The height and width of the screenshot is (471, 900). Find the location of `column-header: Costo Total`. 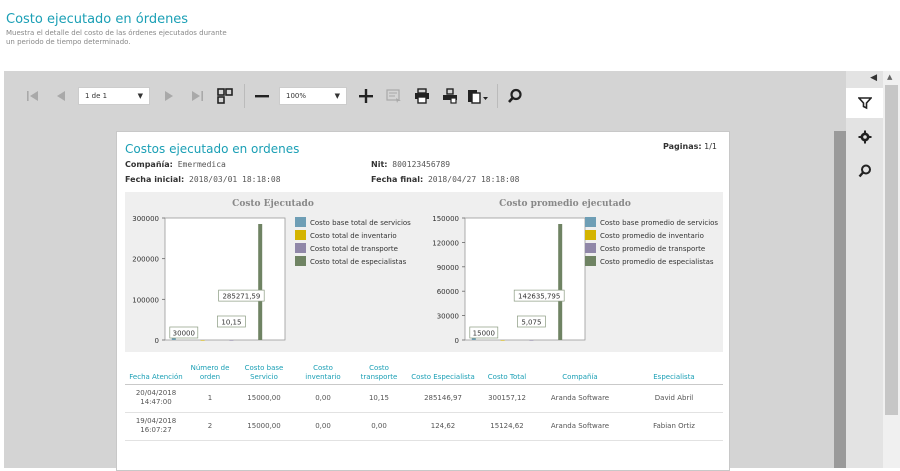

column-header: Costo Total is located at coordinates (507, 369).